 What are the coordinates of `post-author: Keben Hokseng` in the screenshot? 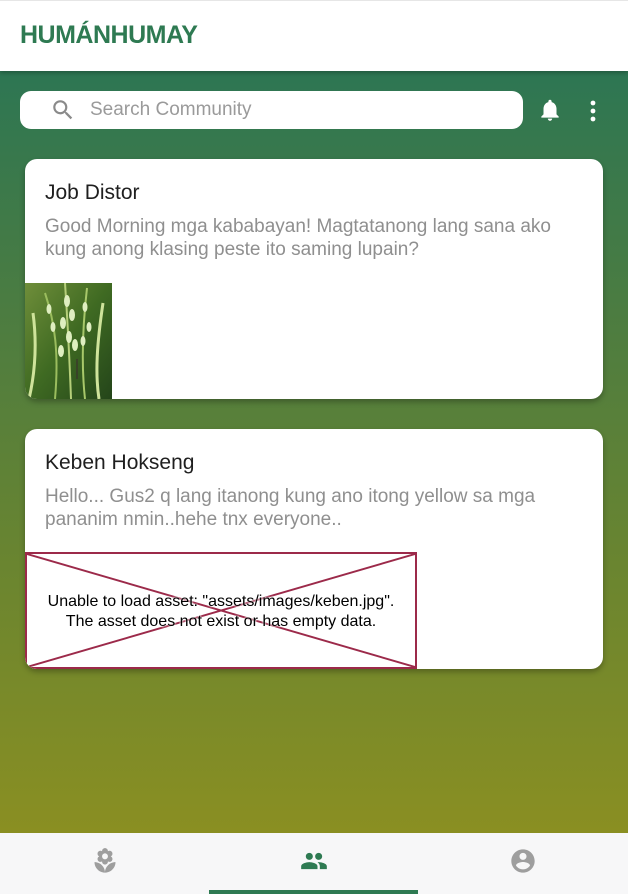 It's located at (120, 462).